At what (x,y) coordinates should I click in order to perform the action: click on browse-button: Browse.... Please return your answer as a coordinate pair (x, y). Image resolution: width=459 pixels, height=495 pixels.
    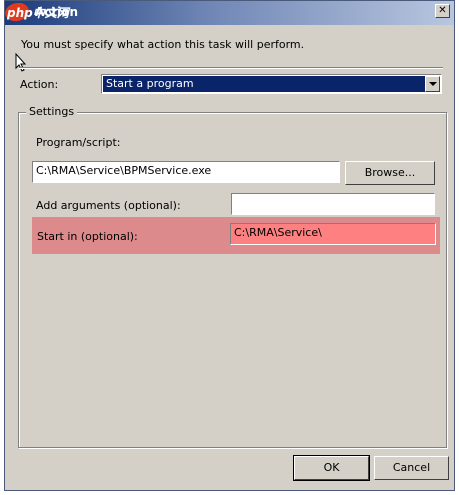
    Looking at the image, I should click on (390, 173).